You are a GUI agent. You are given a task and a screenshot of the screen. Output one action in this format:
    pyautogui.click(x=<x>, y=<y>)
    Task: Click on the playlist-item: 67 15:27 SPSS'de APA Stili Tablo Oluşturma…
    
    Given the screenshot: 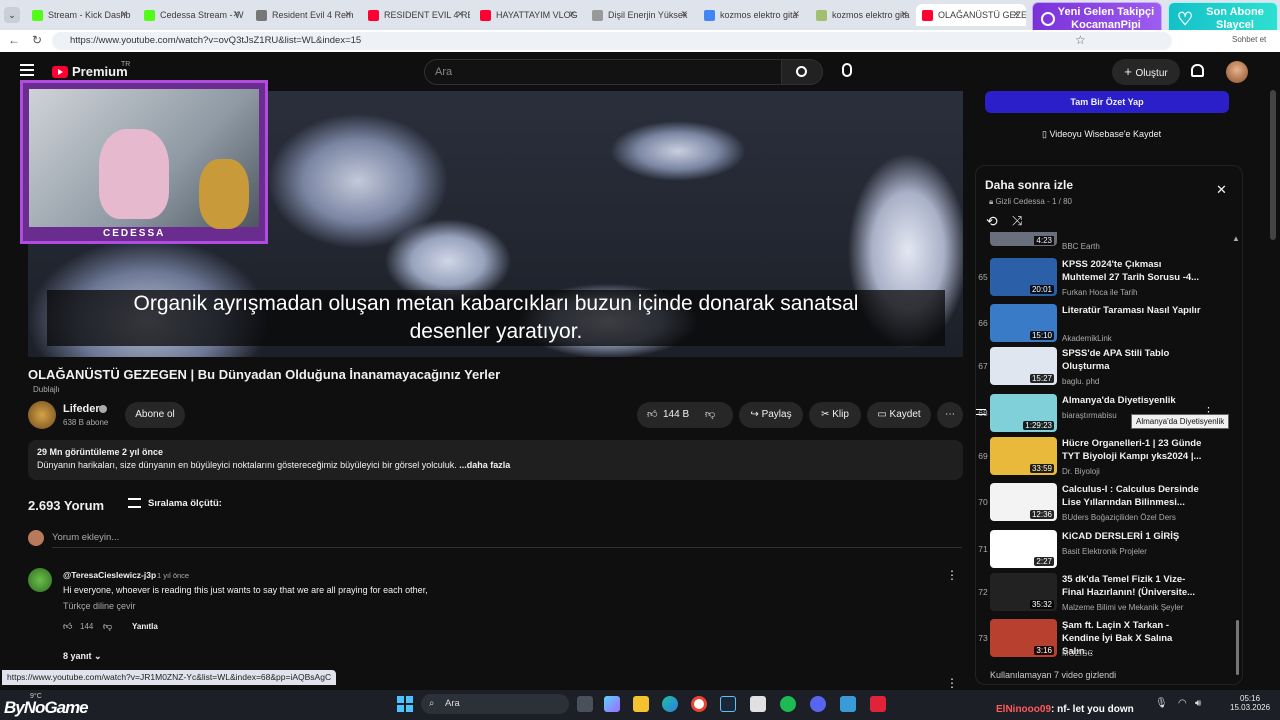 What is the action you would take?
    pyautogui.click(x=1107, y=368)
    